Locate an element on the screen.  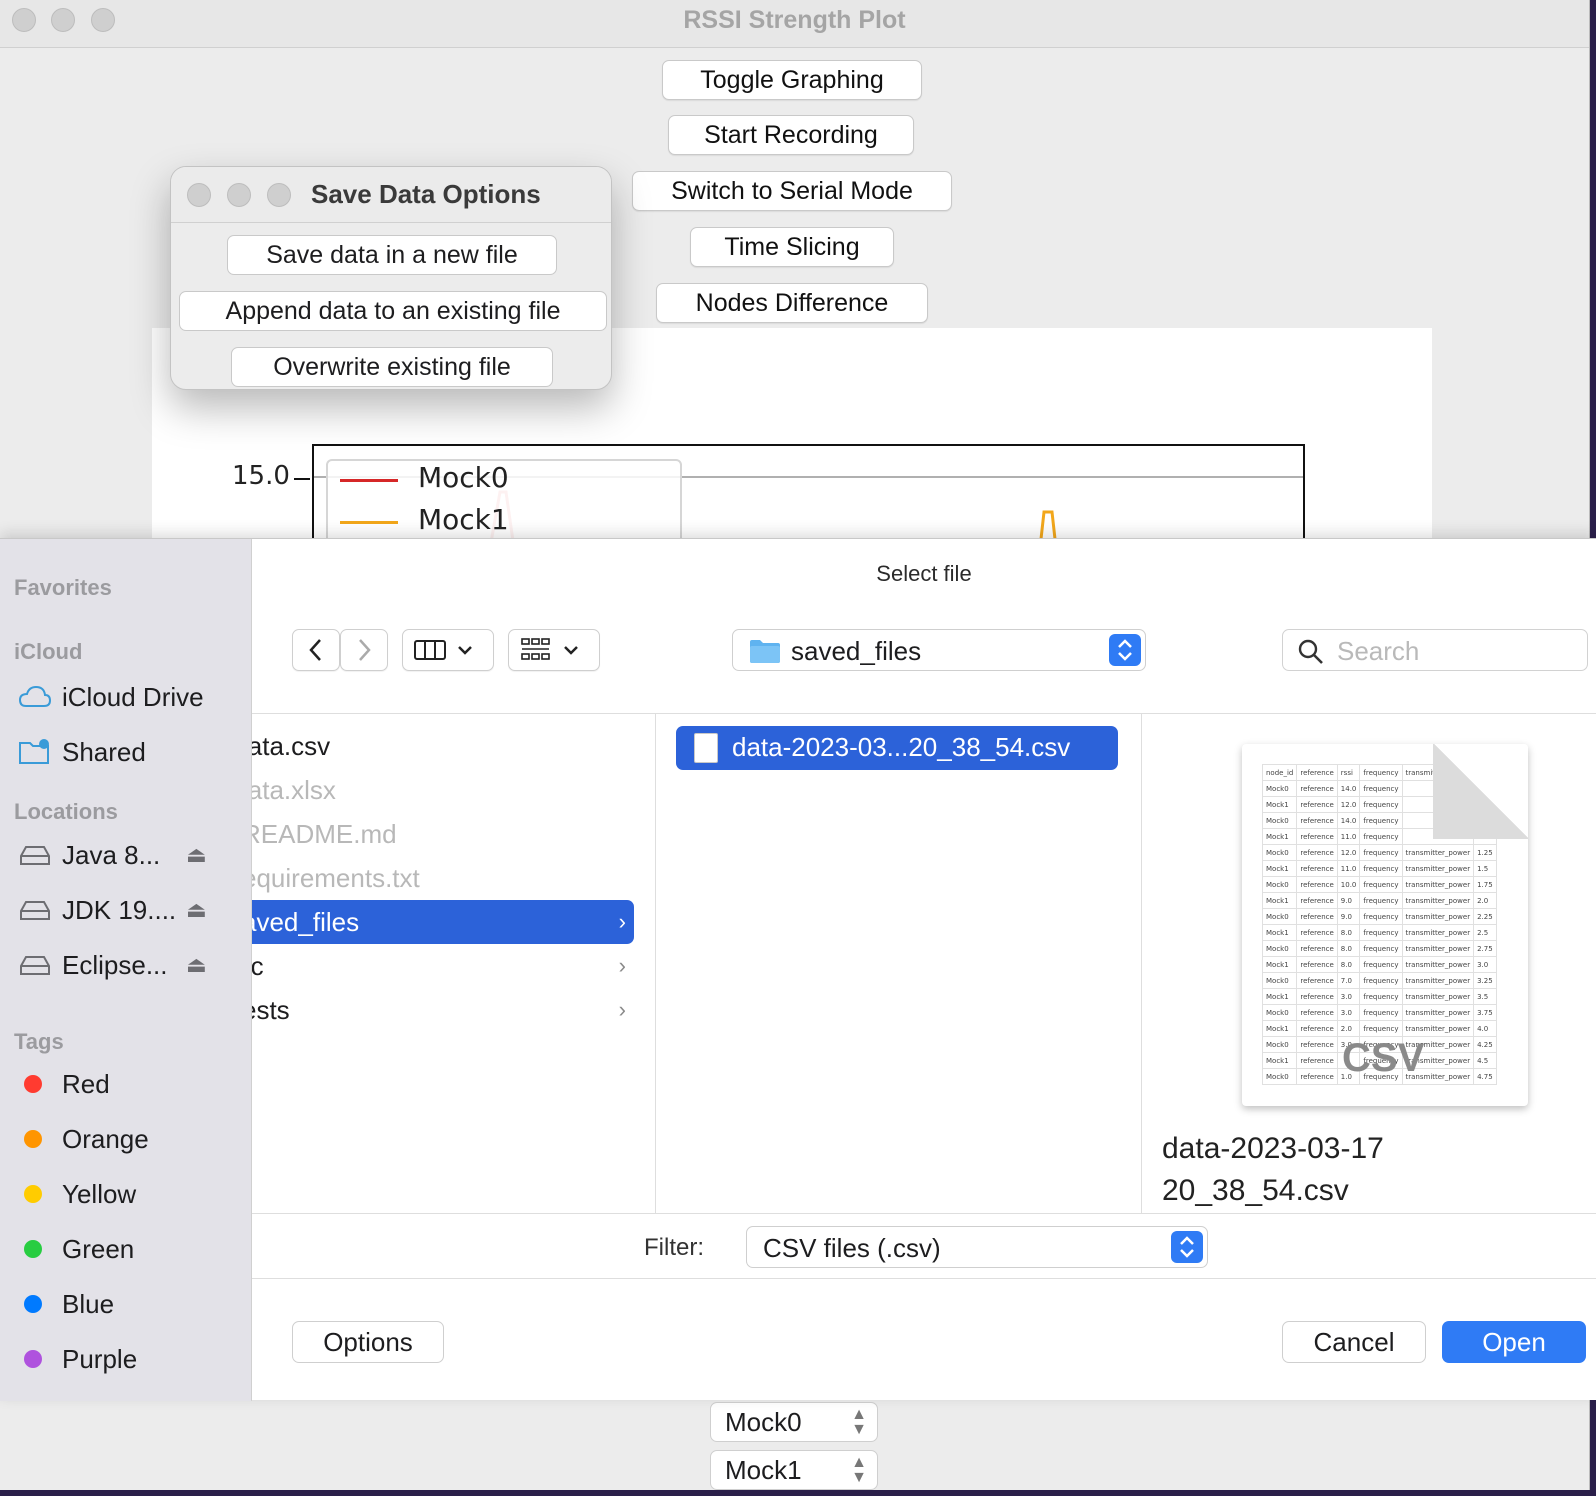
preview-cell: 3.0 is located at coordinates (1348, 1012).